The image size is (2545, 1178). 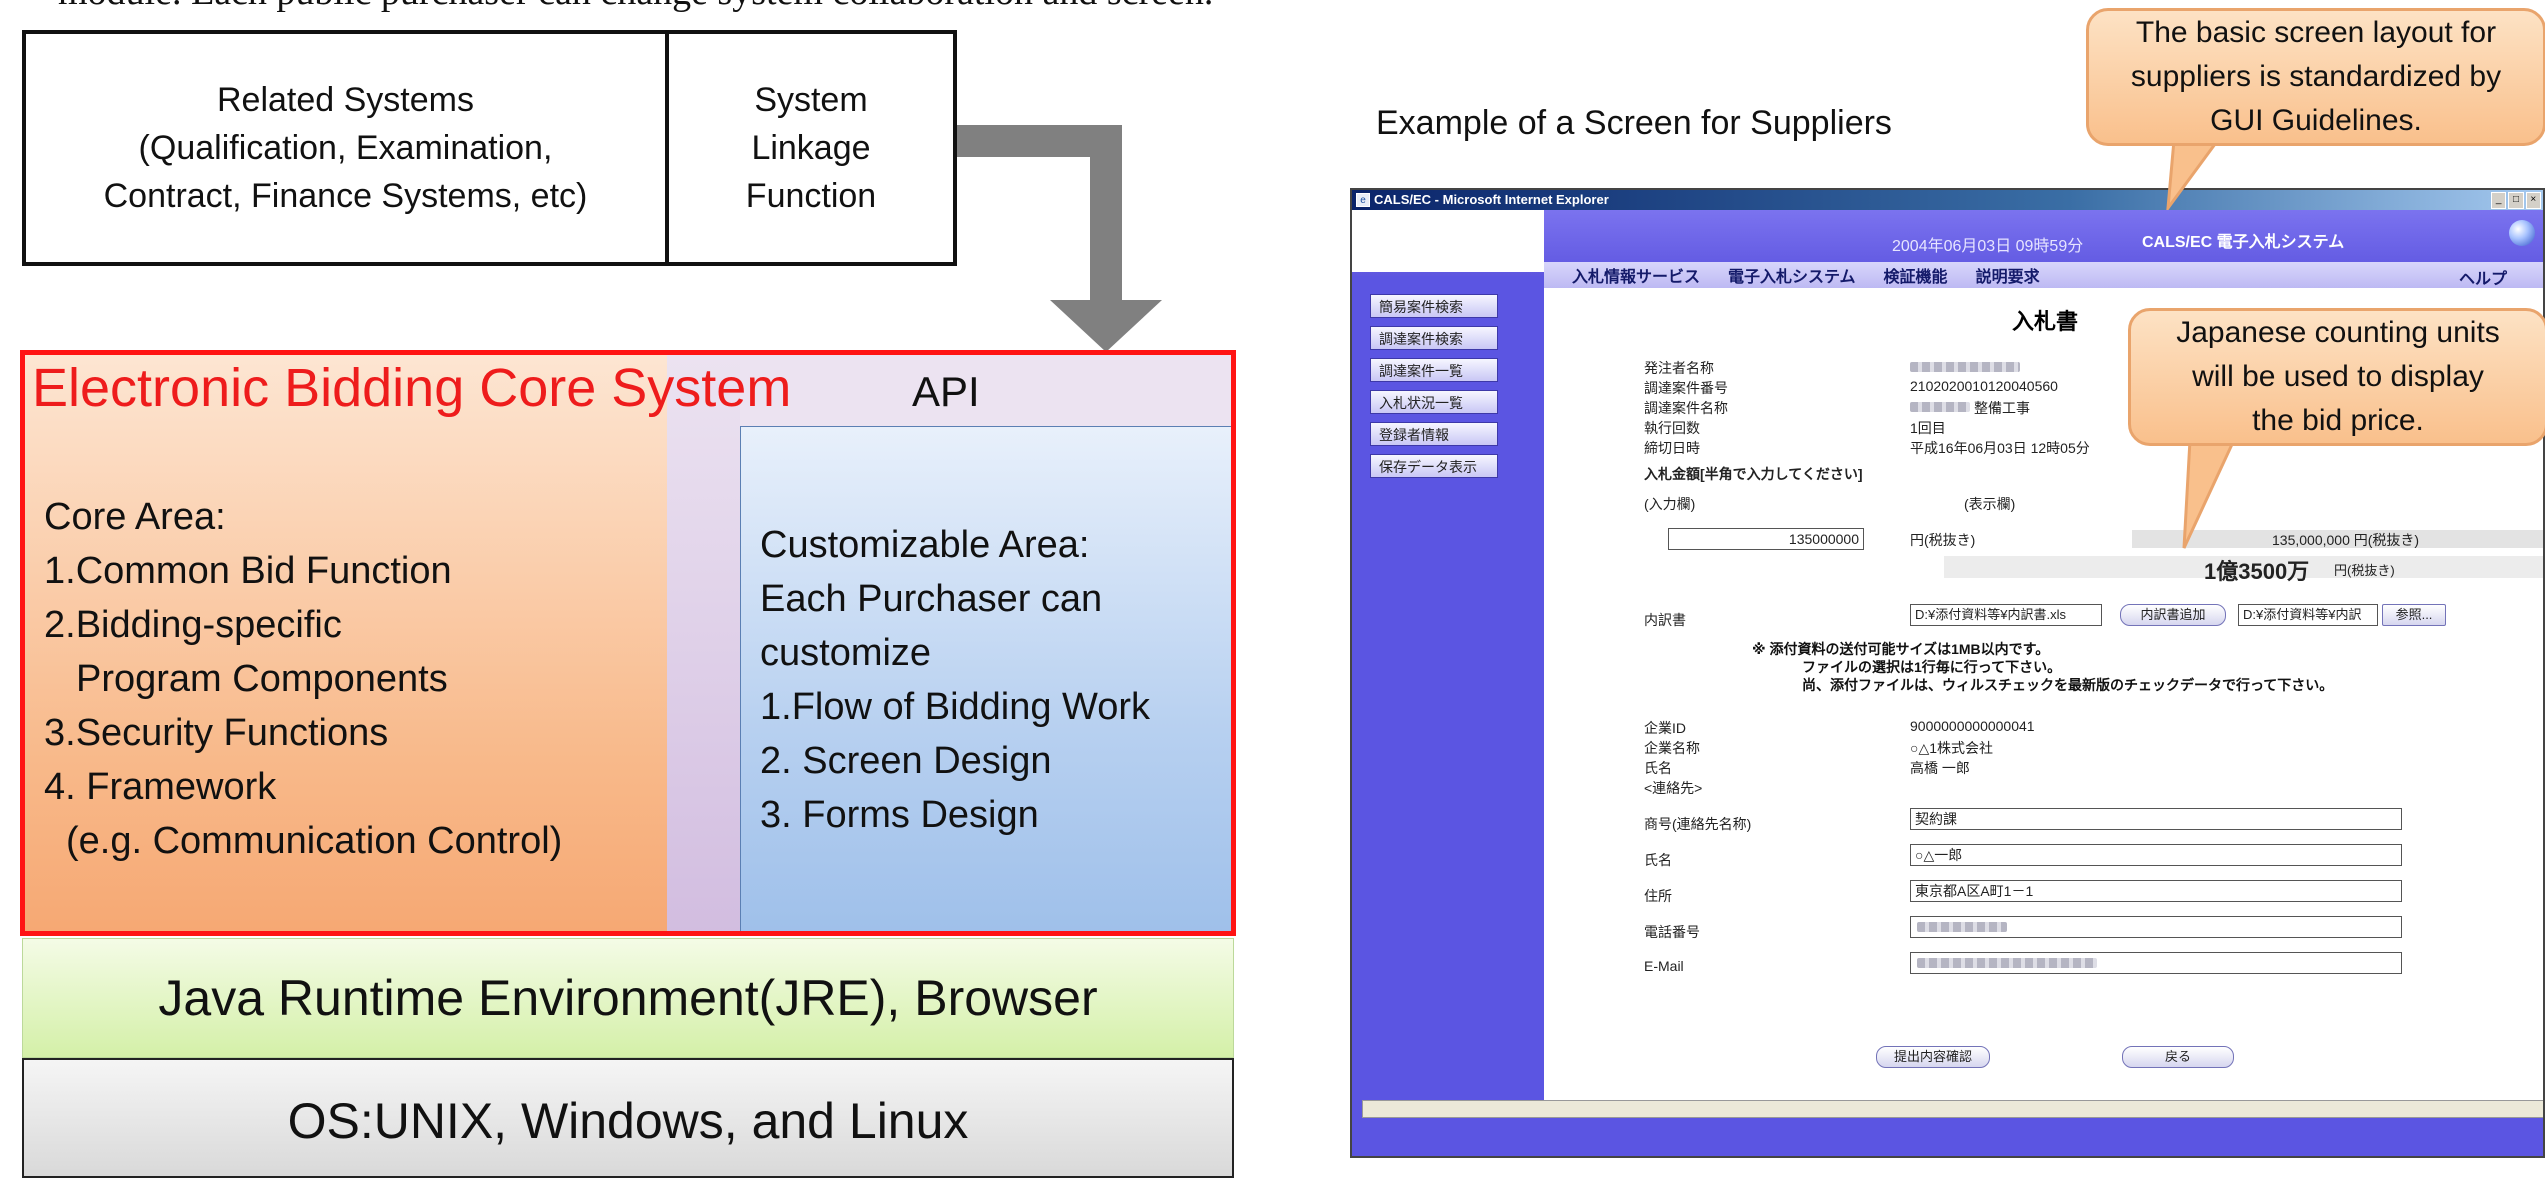 I want to click on close-icon: ×, so click(x=2533, y=200).